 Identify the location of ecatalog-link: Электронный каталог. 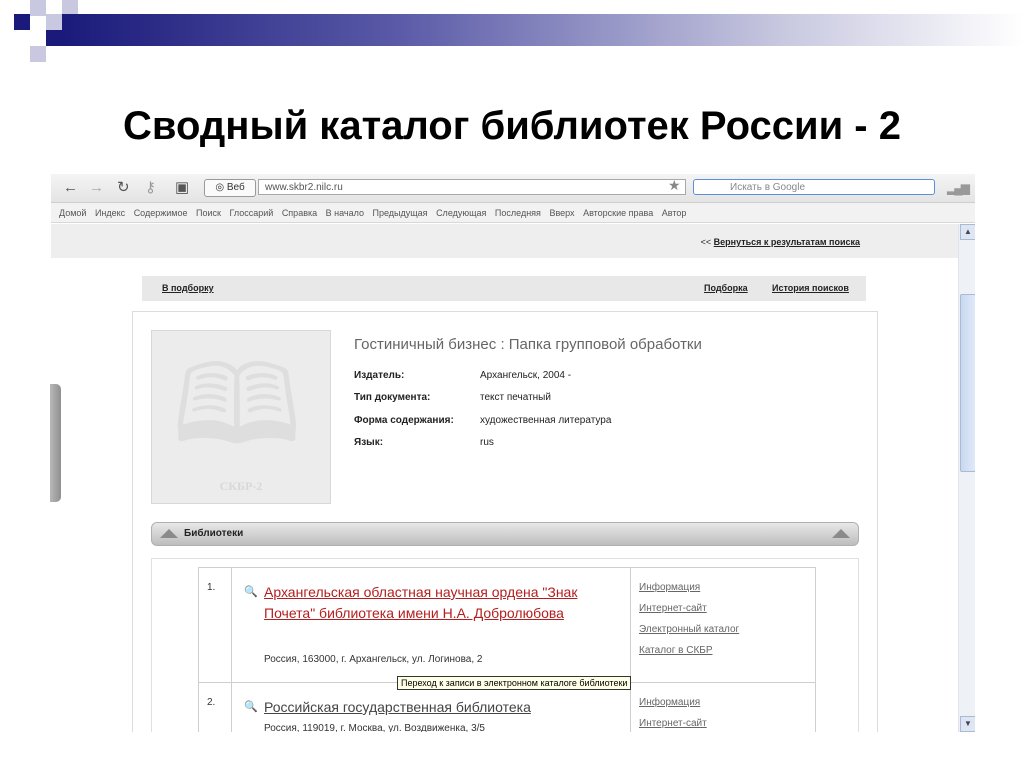
(689, 629).